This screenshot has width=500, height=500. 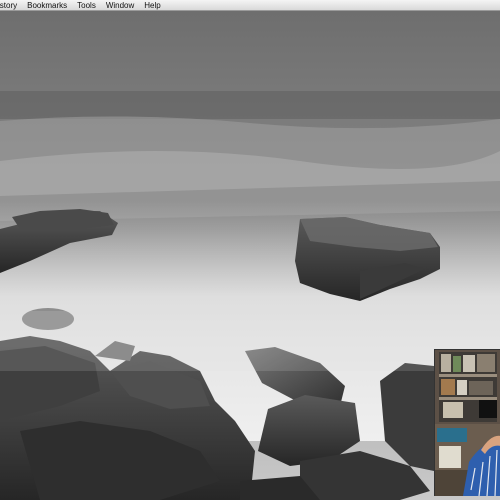 What do you see at coordinates (120, 5) in the screenshot?
I see `menu-window: Window` at bounding box center [120, 5].